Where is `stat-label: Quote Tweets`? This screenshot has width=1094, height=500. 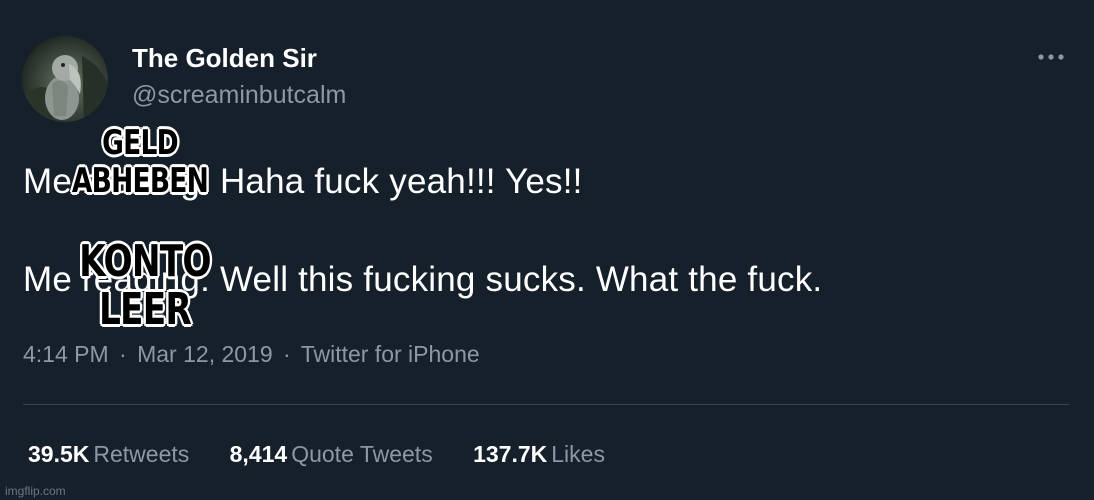
stat-label: Quote Tweets is located at coordinates (362, 454).